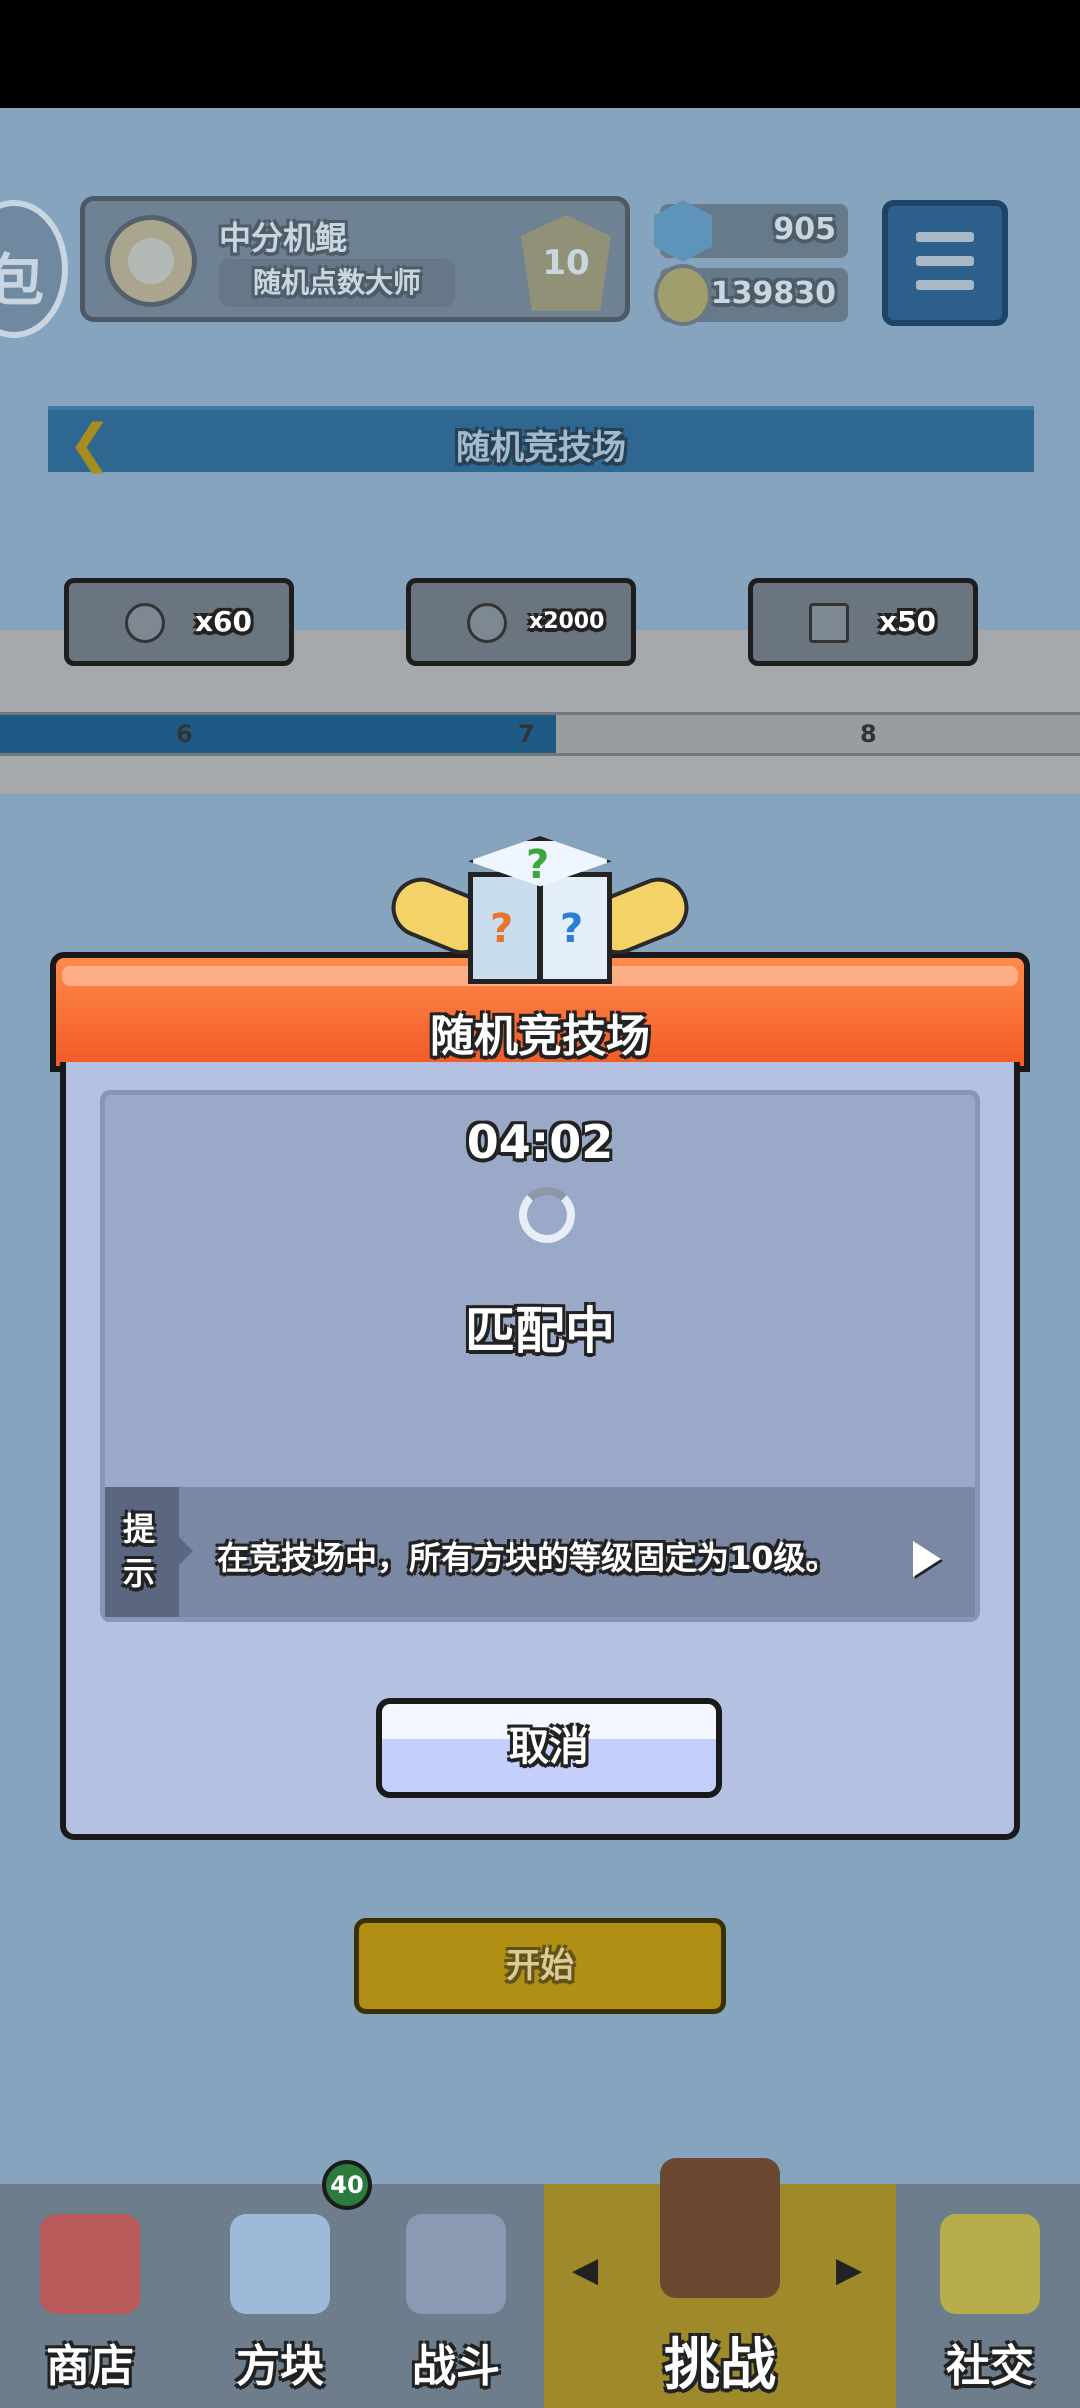 Image resolution: width=1080 pixels, height=2408 pixels. Describe the element at coordinates (990, 2264) in the screenshot. I see `social-icon` at that location.